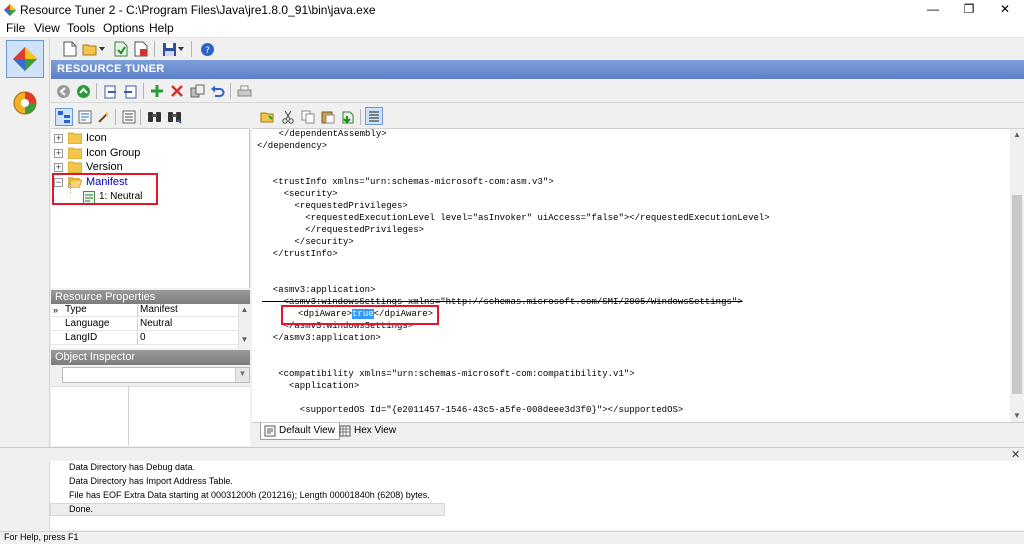  What do you see at coordinates (101, 338) in the screenshot?
I see `property-key: LangID` at bounding box center [101, 338].